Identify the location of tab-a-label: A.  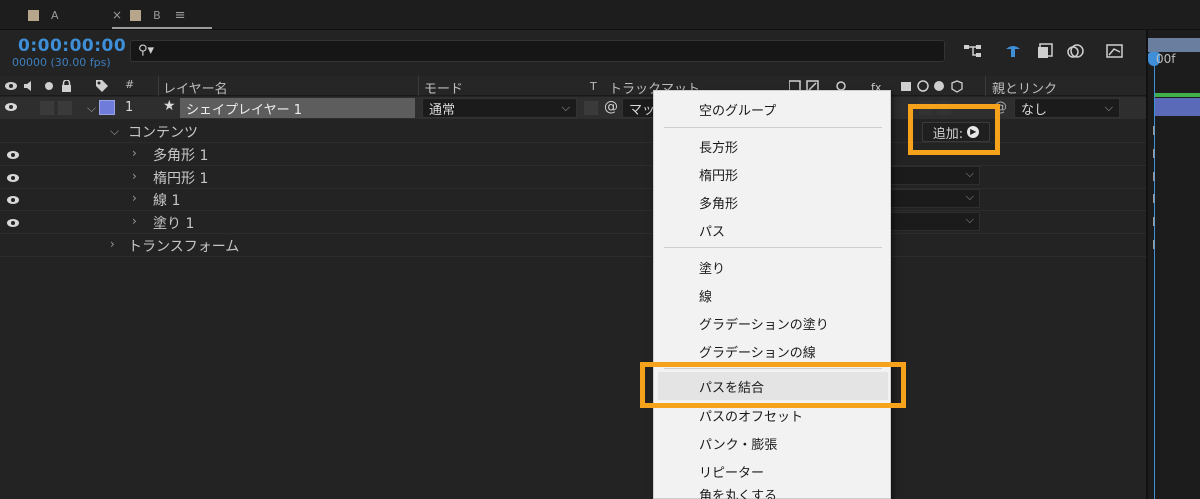
(55, 15).